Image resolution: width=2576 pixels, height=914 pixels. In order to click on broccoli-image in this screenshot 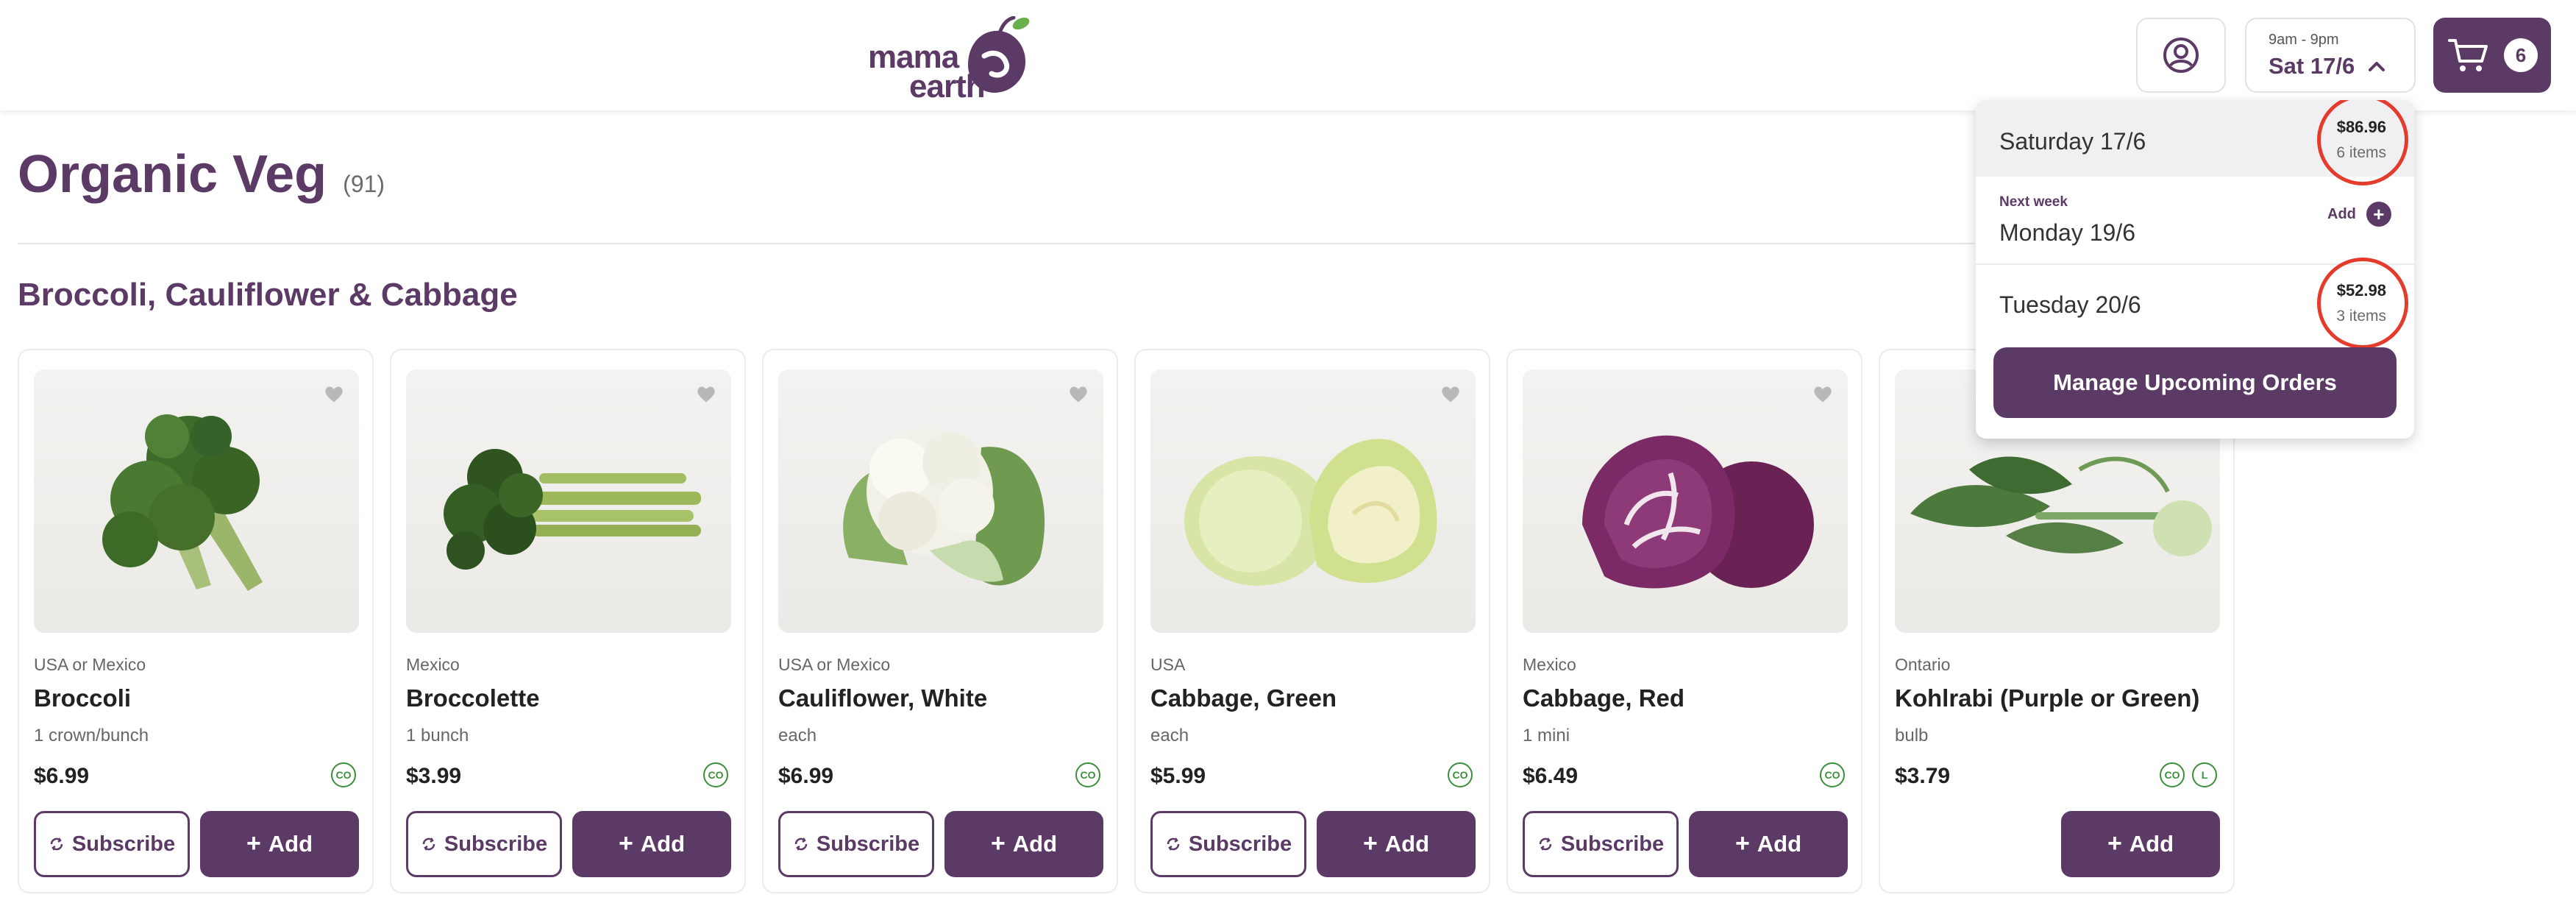, I will do `click(182, 503)`.